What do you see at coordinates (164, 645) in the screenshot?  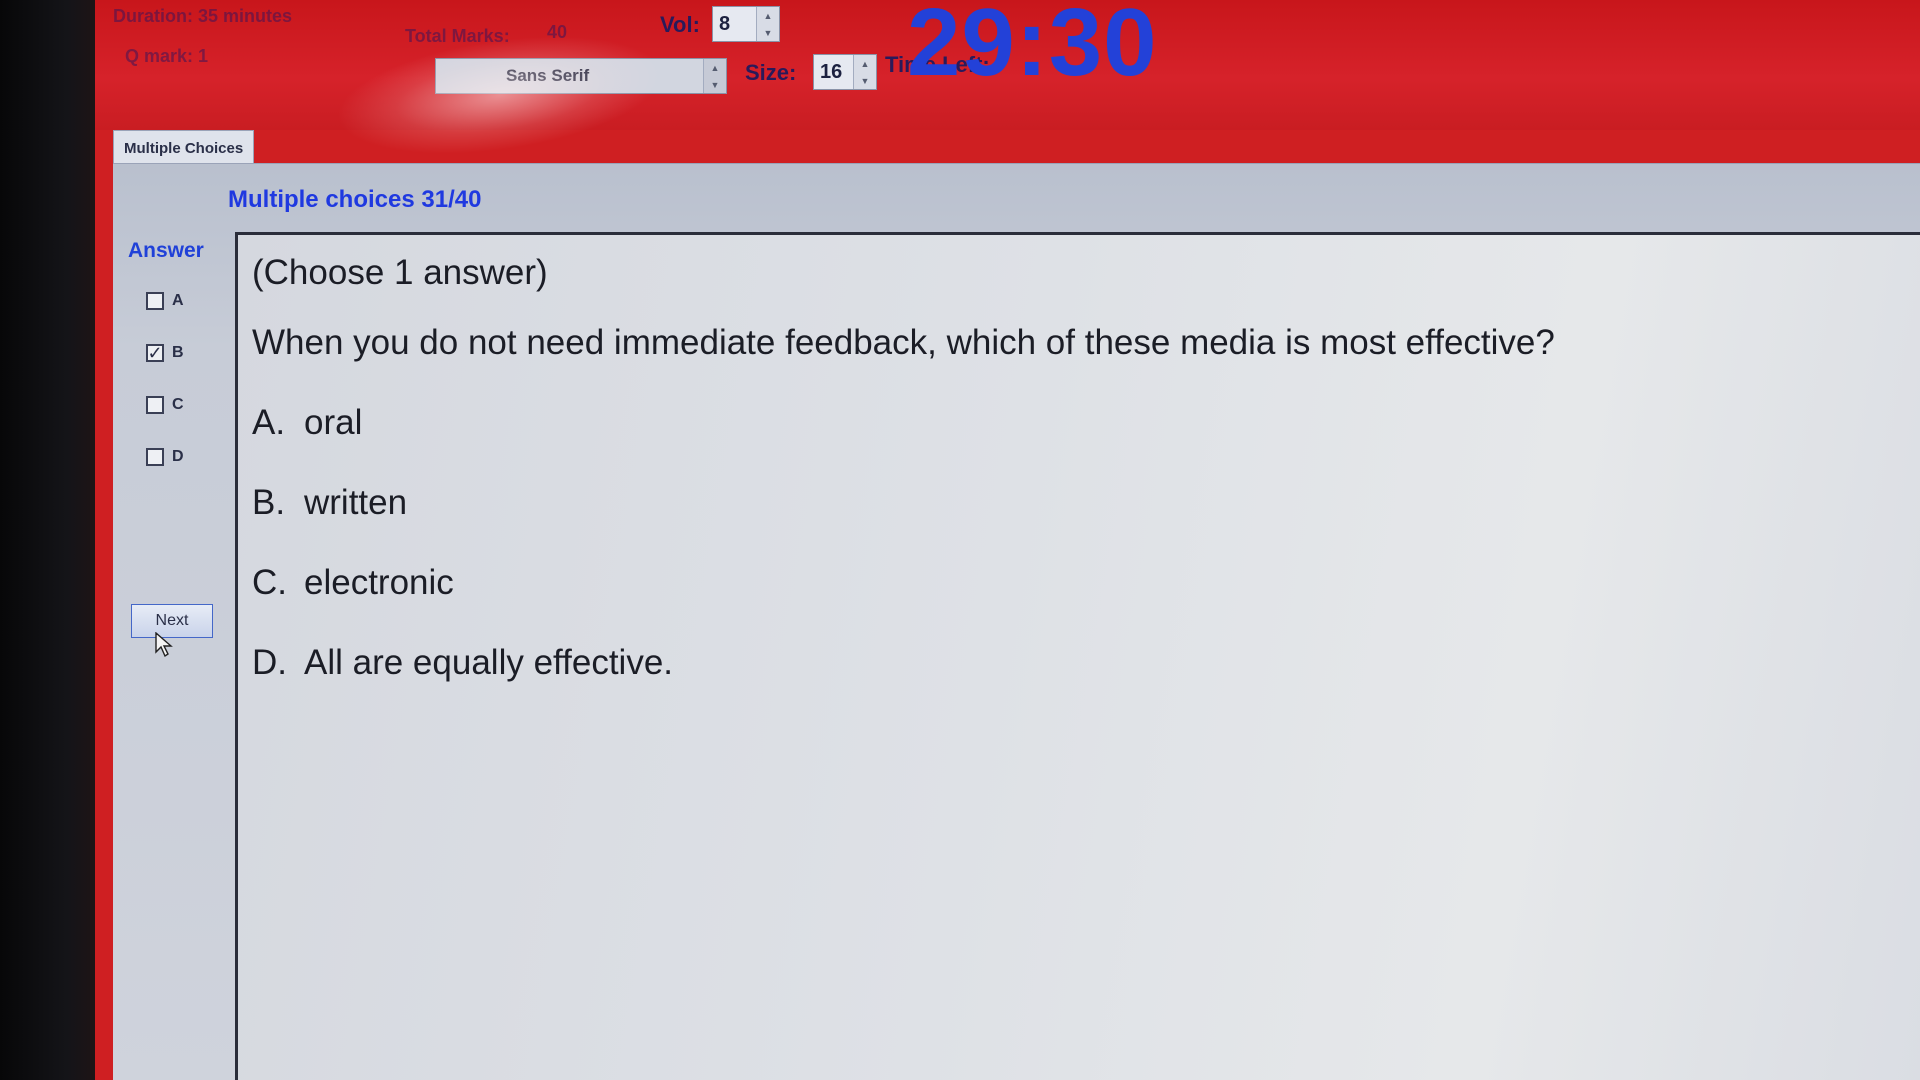 I see `mouse-cursor-icon` at bounding box center [164, 645].